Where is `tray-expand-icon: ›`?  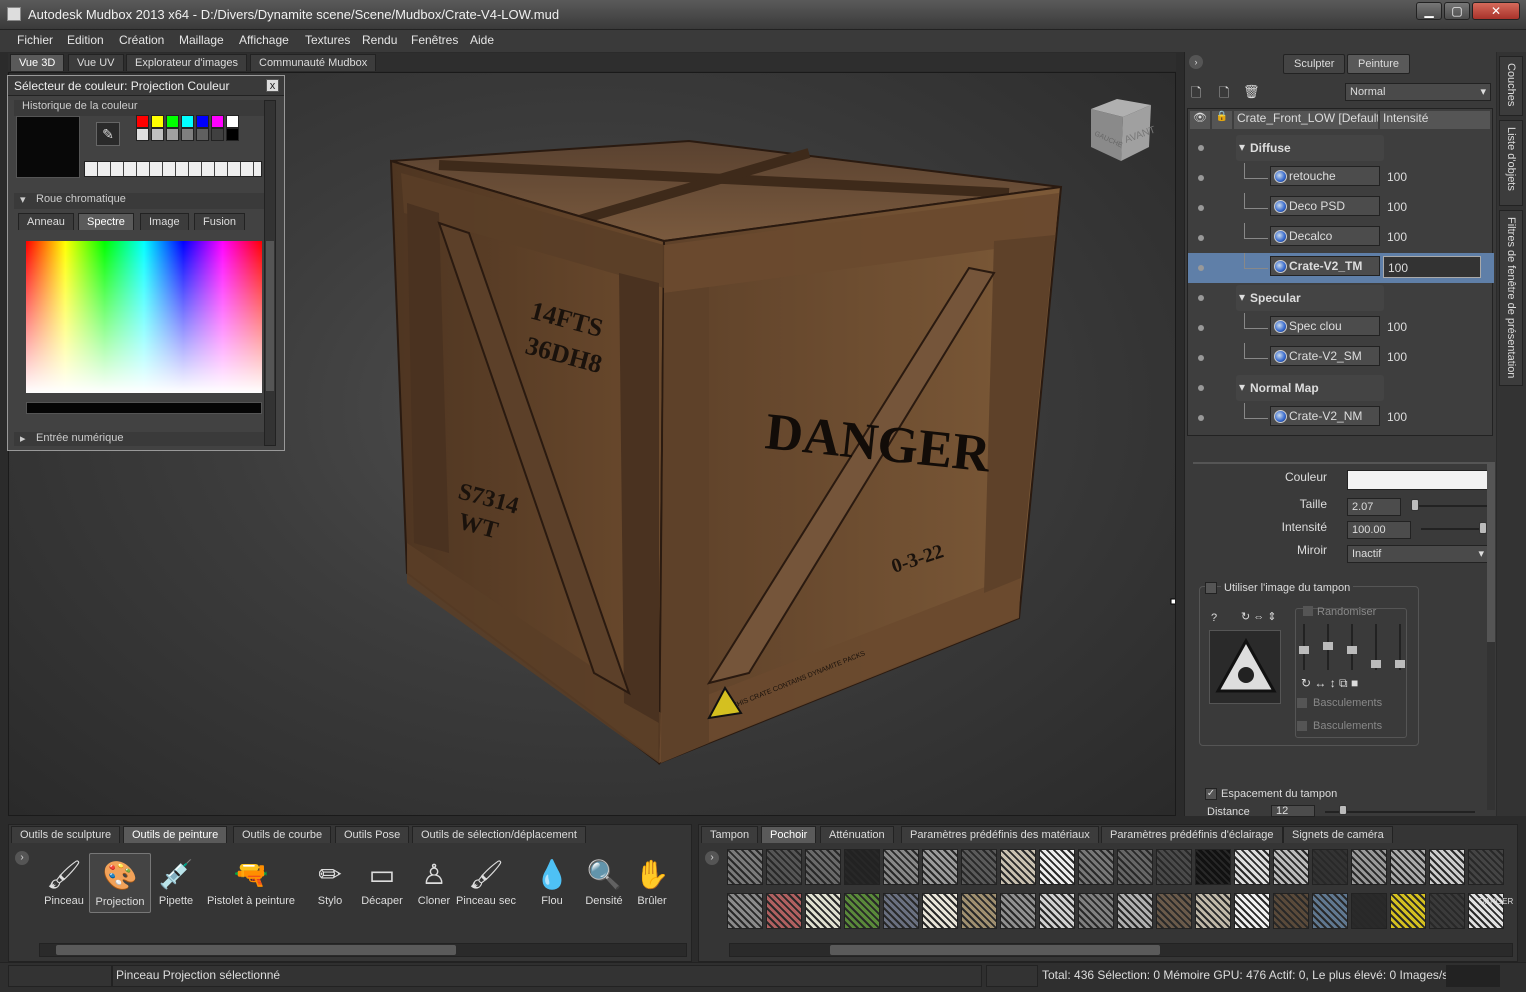
tray-expand-icon: › is located at coordinates (22, 858).